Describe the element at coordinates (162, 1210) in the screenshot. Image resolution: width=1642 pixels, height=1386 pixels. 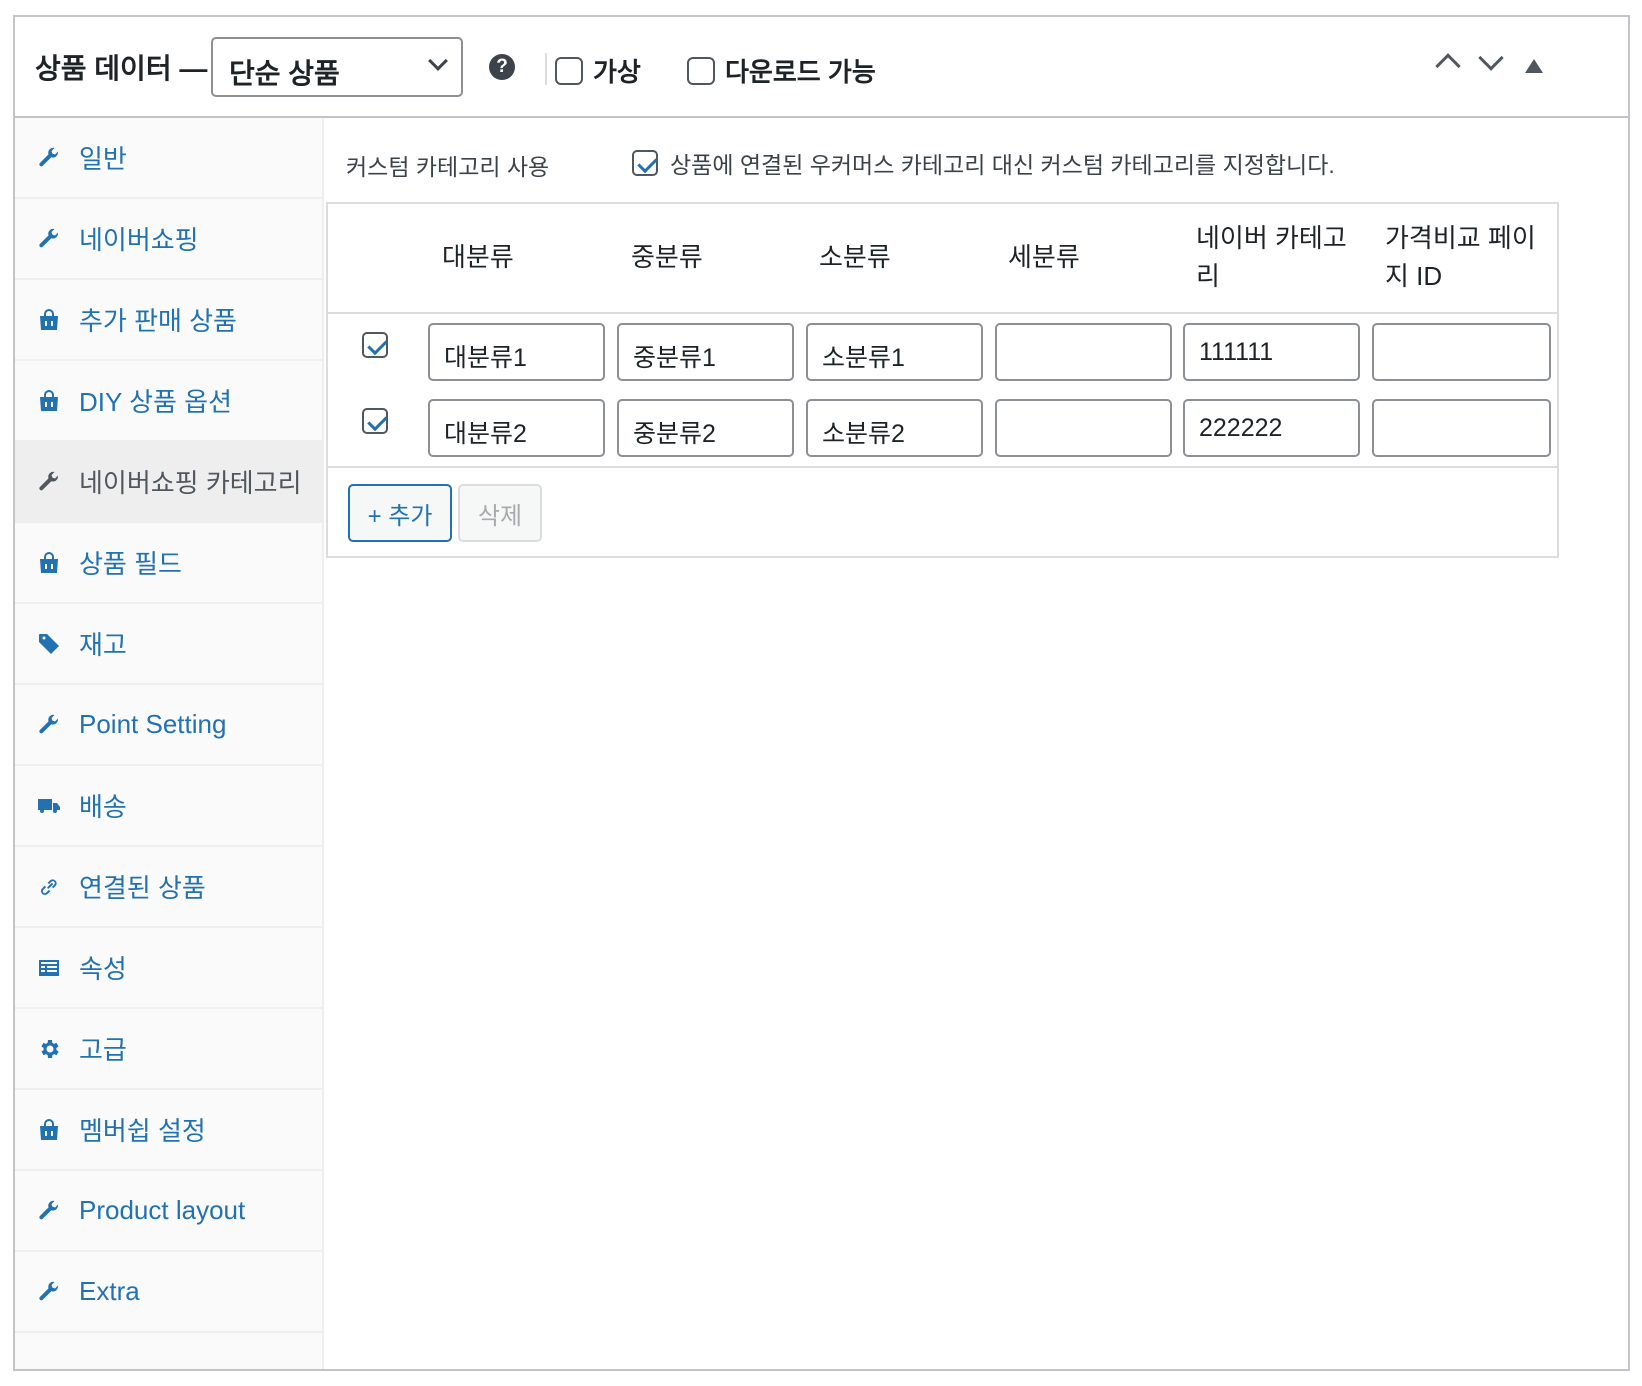
I see `tab-label: Product layout` at that location.